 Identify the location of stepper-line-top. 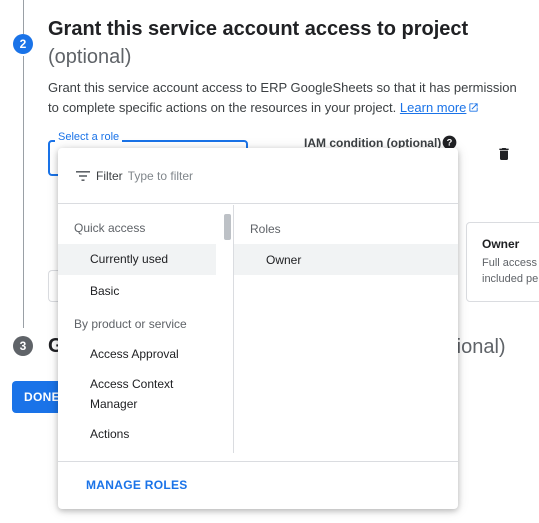
(23, 17).